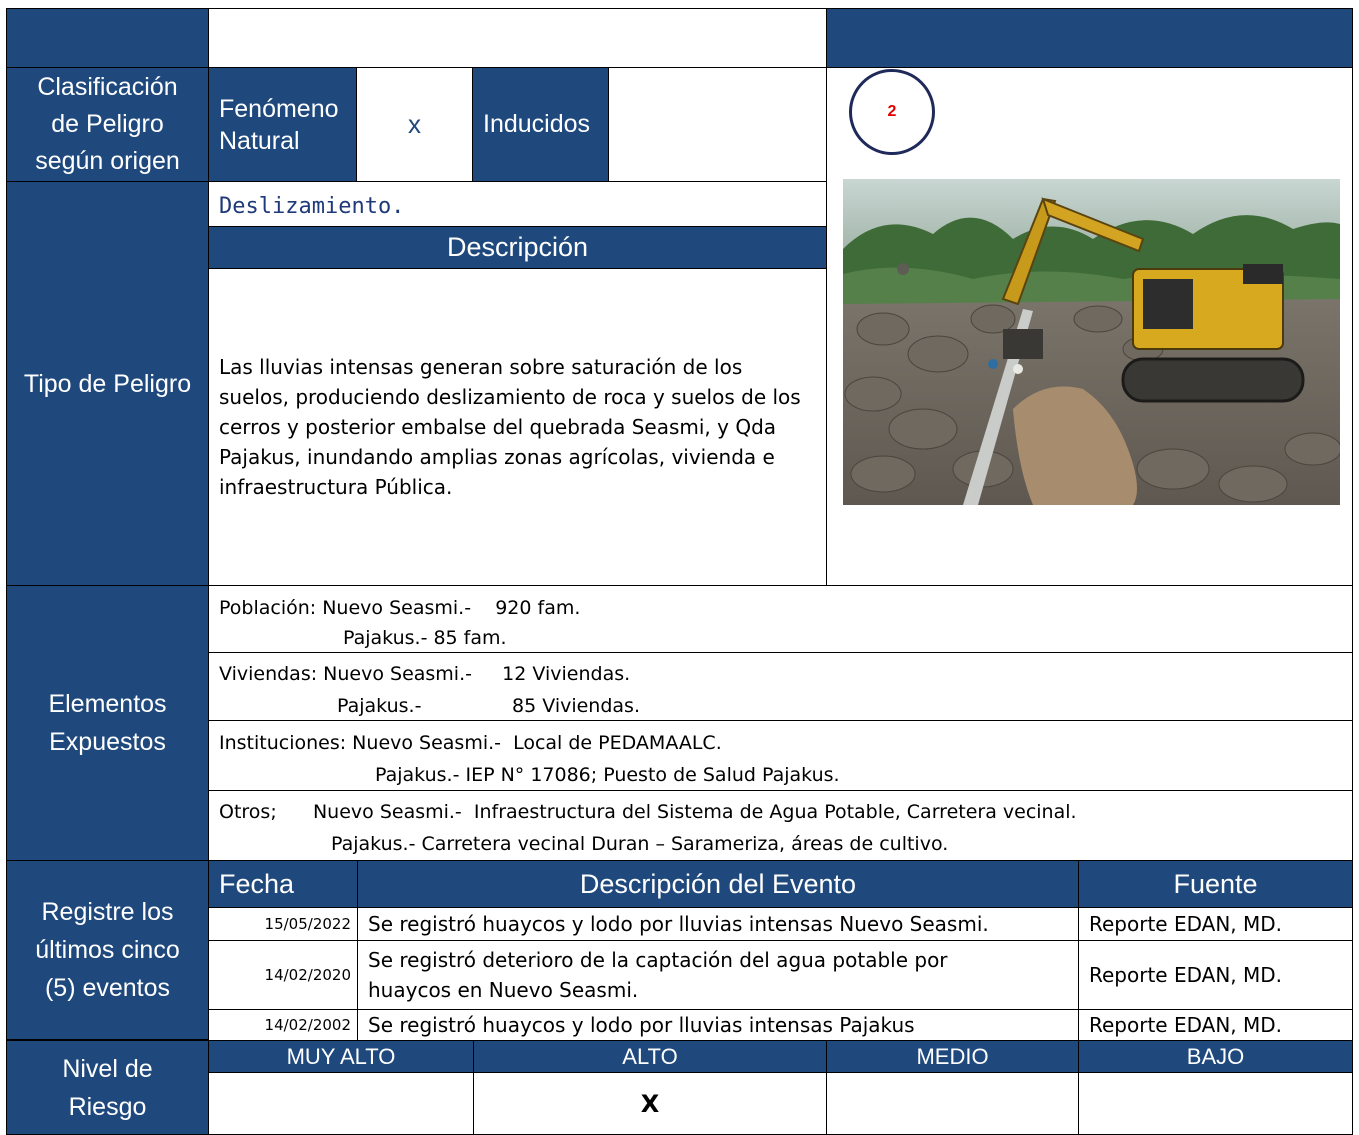 Image resolution: width=1359 pixels, height=1135 pixels. Describe the element at coordinates (282, 124) in the screenshot. I see `natural-phenomenon-label: Fenómeno Natural` at that location.